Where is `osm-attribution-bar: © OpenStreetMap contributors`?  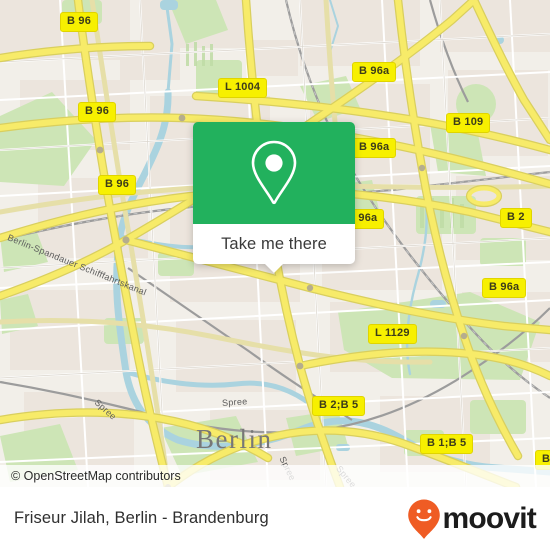 osm-attribution-bar: © OpenStreetMap contributors is located at coordinates (275, 476).